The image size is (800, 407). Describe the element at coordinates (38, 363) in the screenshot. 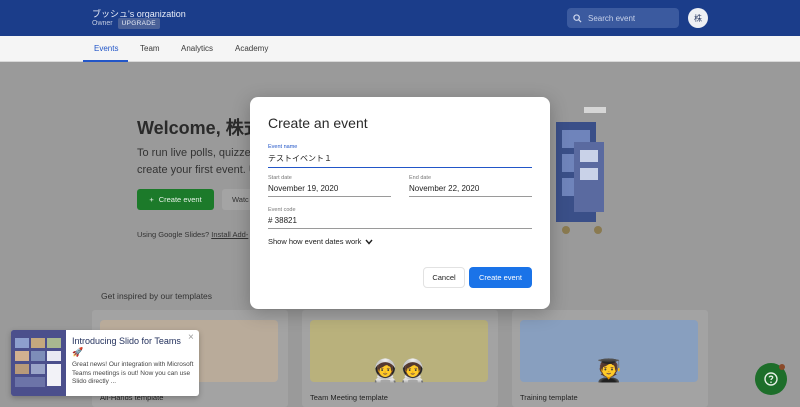

I see `teams-preview-image` at that location.